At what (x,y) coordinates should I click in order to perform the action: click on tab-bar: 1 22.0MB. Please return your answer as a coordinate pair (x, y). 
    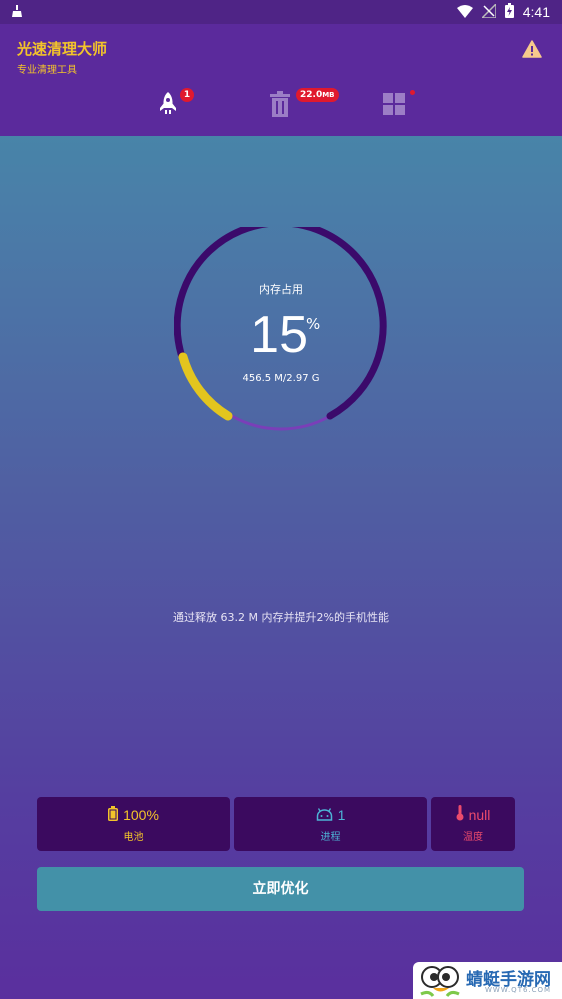
    Looking at the image, I should click on (281, 106).